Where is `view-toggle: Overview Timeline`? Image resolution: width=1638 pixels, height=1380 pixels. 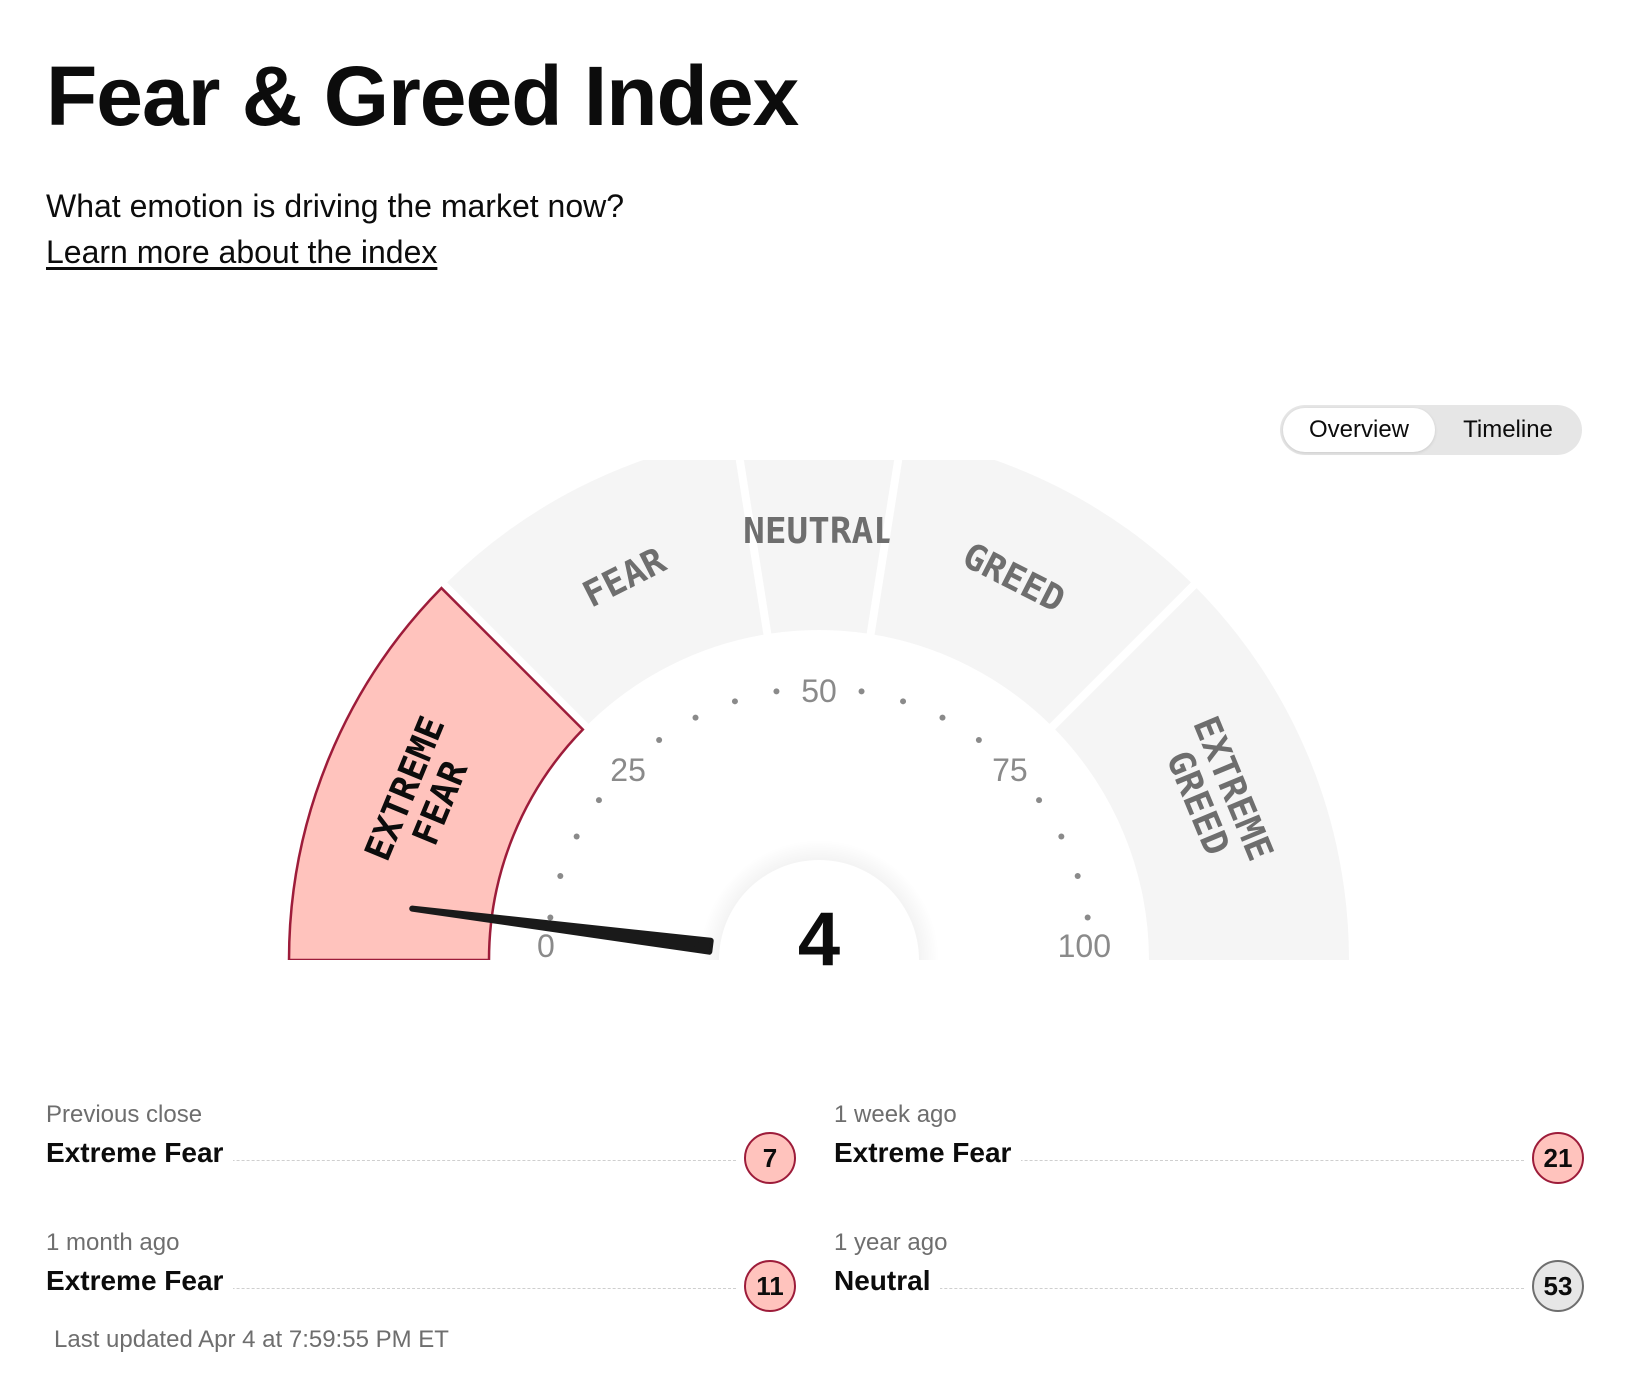
view-toggle: Overview Timeline is located at coordinates (1431, 430).